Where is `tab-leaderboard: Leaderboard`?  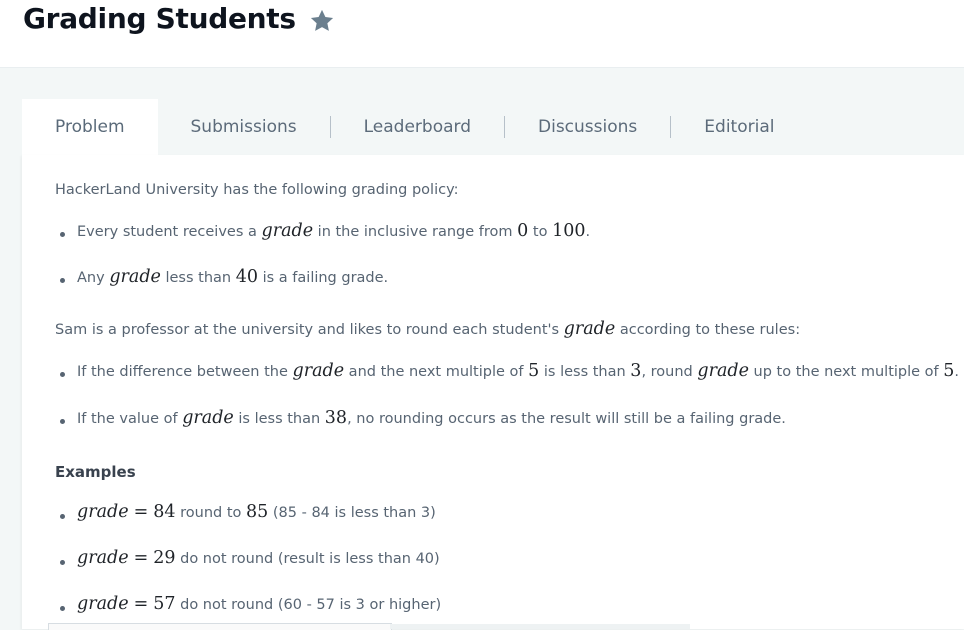 tab-leaderboard: Leaderboard is located at coordinates (417, 127).